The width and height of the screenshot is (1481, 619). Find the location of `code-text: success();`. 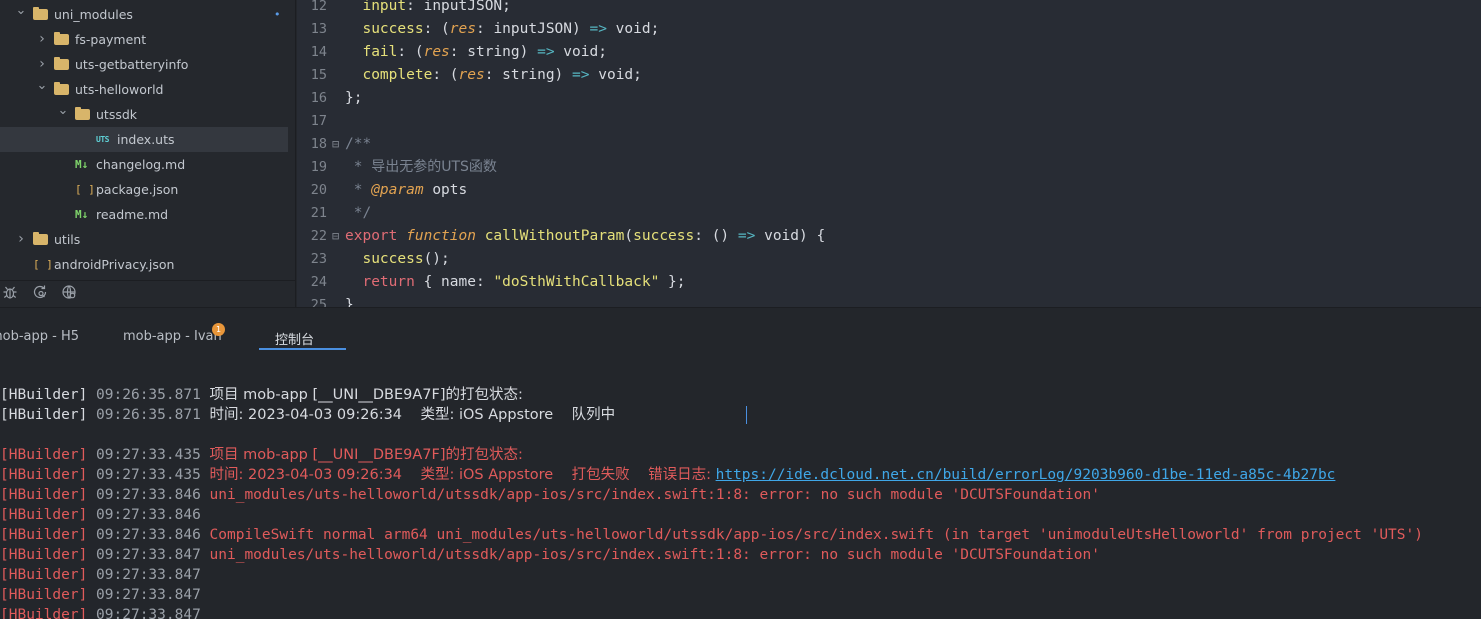

code-text: success(); is located at coordinates (406, 259).